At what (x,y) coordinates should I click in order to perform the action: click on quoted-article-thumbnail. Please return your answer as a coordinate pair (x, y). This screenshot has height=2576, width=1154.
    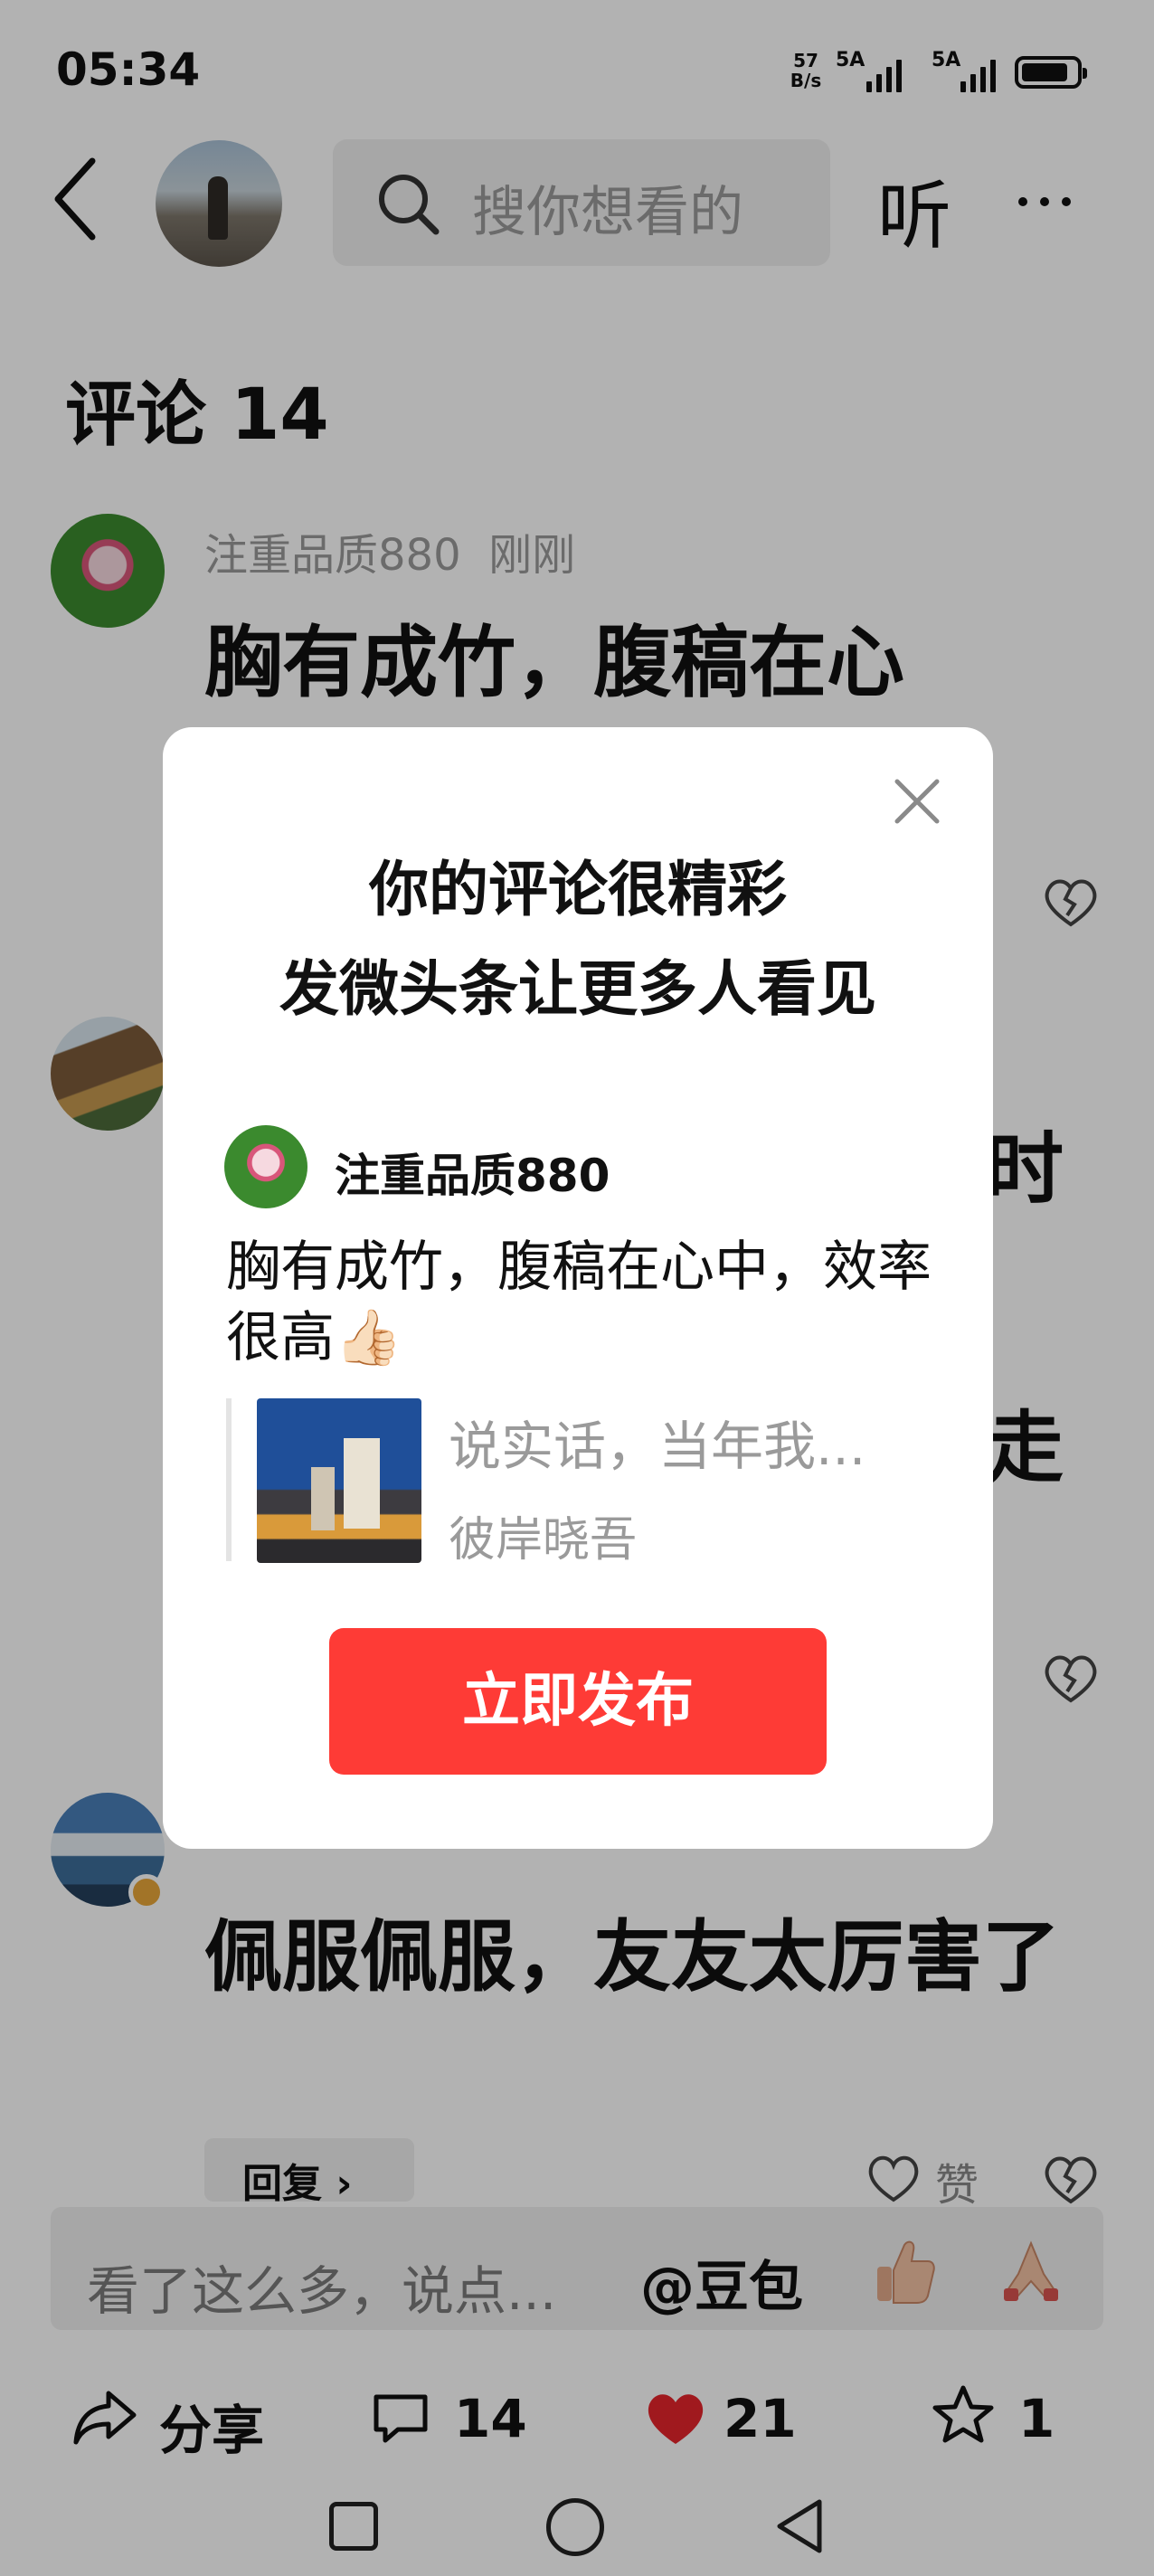
    Looking at the image, I should click on (339, 1481).